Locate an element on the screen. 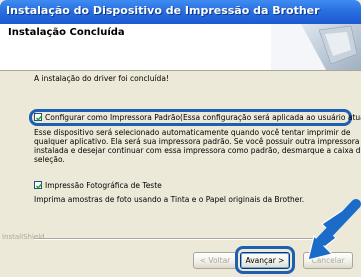  page-title: Instalação Concluída is located at coordinates (66, 32).